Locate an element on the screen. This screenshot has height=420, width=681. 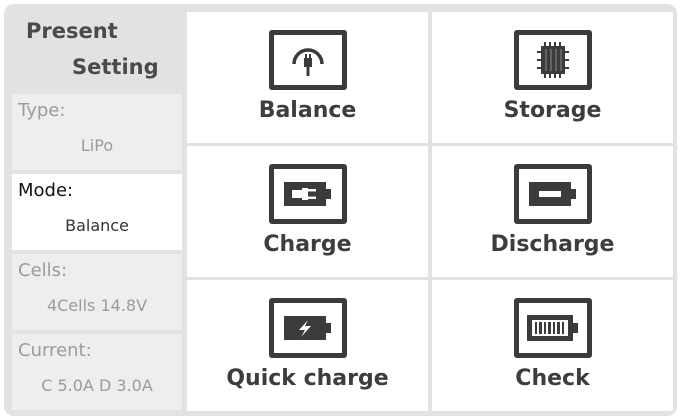
current-label: Current: is located at coordinates (55, 350).